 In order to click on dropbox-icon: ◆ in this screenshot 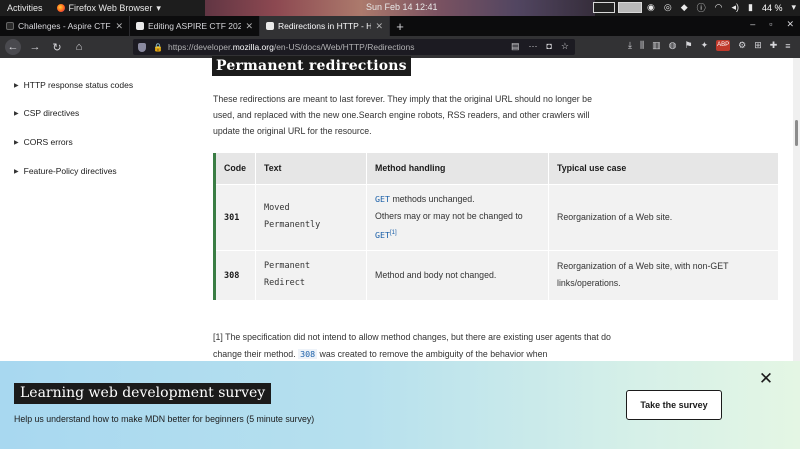, I will do `click(684, 7)`.